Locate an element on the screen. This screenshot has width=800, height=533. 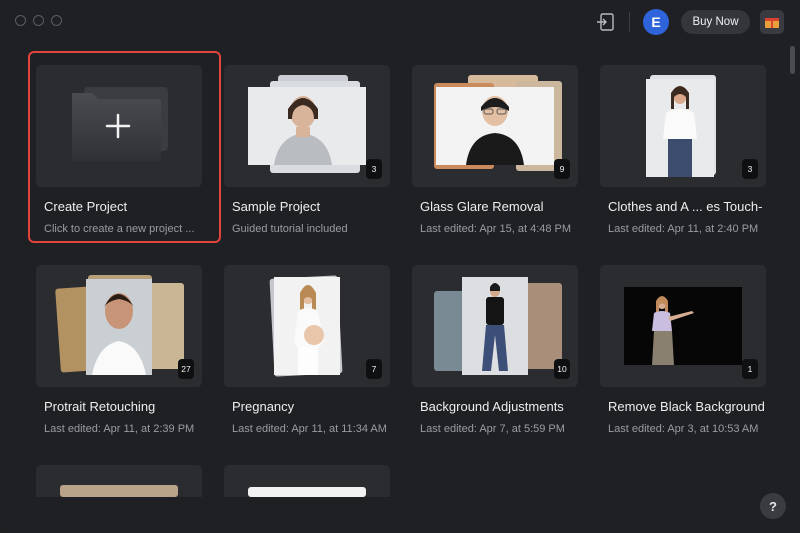
project-title: Protrait Retouching is located at coordinates (100, 406).